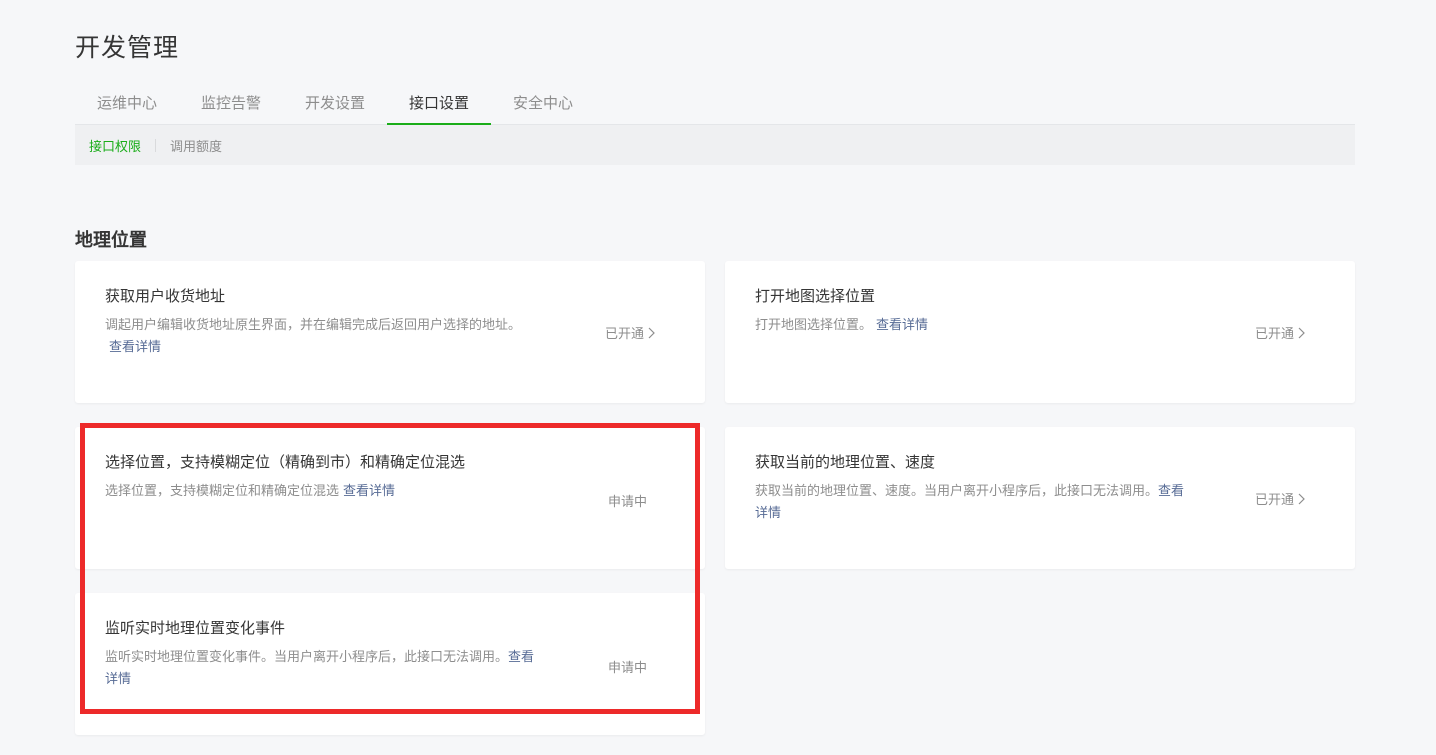 The image size is (1436, 755). What do you see at coordinates (320, 337) in the screenshot?
I see `card-description: 调起用户编辑收货地址原生界面，并在编辑完成后返回用户选择的地址。查看详情` at bounding box center [320, 337].